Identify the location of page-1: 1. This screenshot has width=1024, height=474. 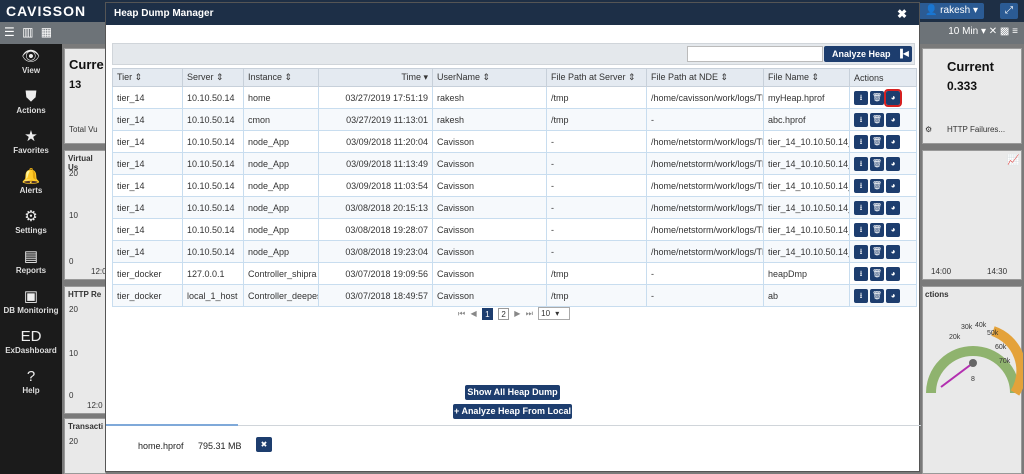
(487, 313).